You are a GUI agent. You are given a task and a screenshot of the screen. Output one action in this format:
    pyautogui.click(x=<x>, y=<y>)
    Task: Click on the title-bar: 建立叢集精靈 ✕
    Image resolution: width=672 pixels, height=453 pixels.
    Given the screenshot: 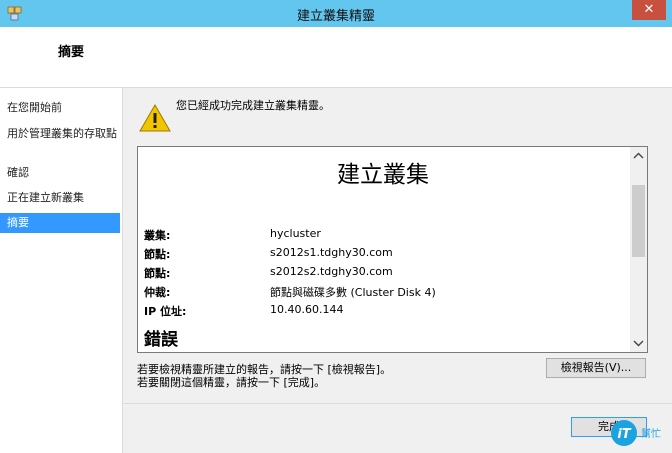 What is the action you would take?
    pyautogui.click(x=336, y=13)
    